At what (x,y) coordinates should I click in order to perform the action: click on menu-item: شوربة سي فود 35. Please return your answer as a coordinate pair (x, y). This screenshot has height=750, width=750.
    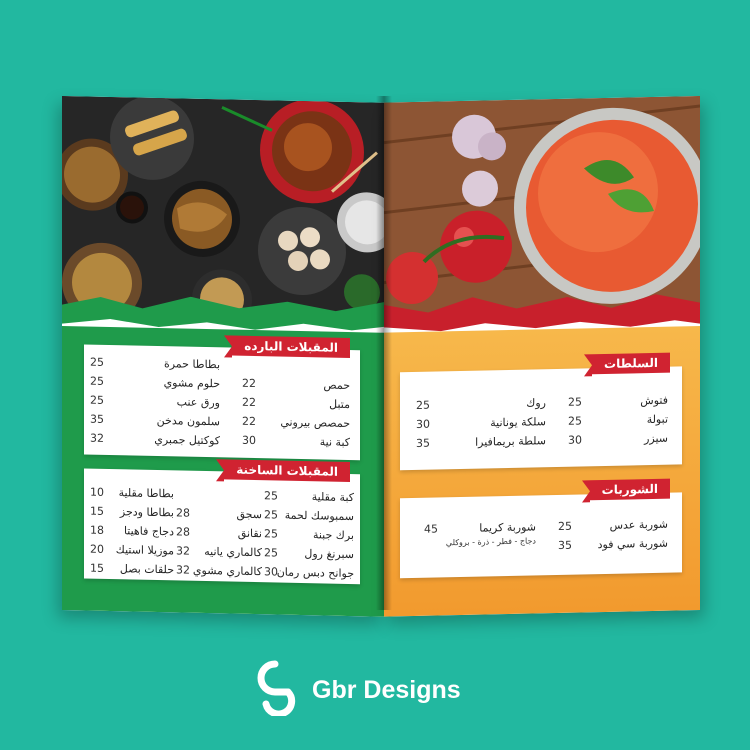
    Looking at the image, I should click on (613, 544).